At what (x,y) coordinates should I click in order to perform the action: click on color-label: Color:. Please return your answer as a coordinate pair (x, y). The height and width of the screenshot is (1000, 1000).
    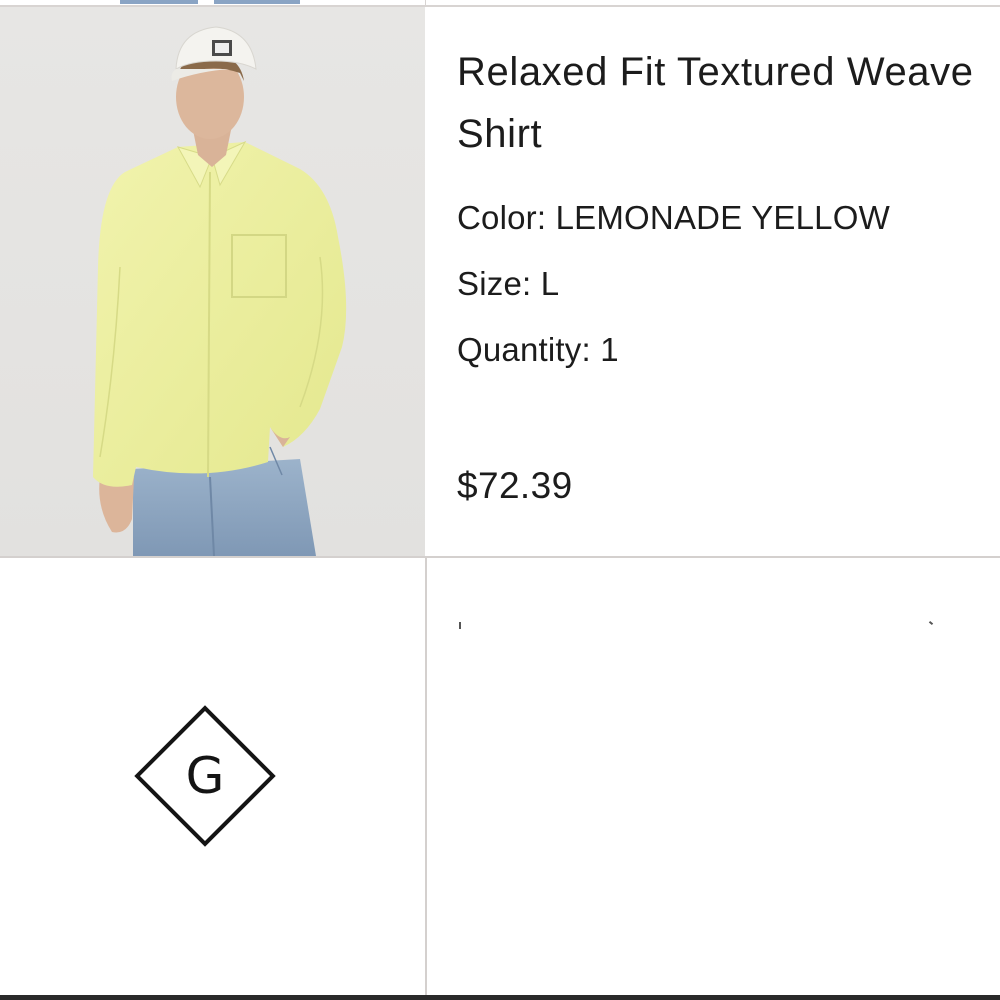
    Looking at the image, I should click on (502, 217).